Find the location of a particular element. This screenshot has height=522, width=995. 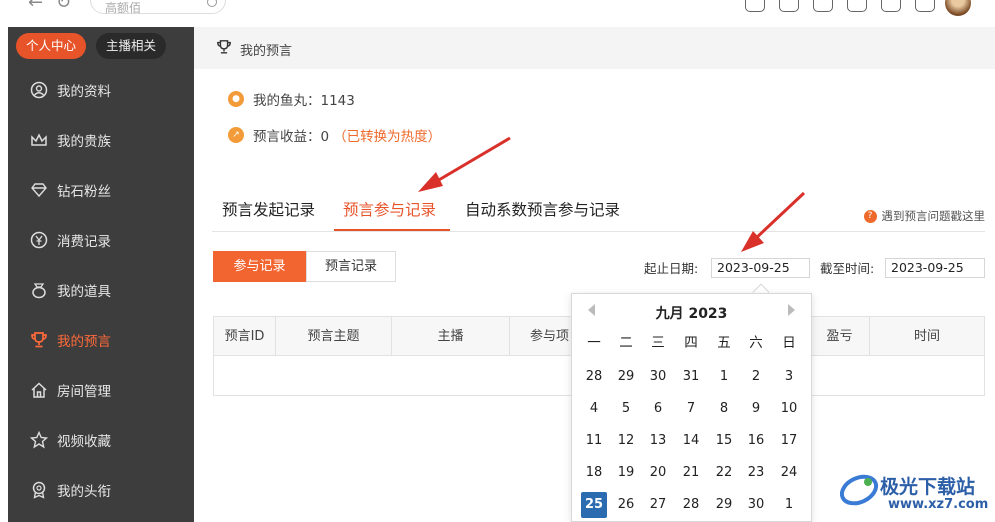

watermark-name: 极光下载站 is located at coordinates (928, 487).